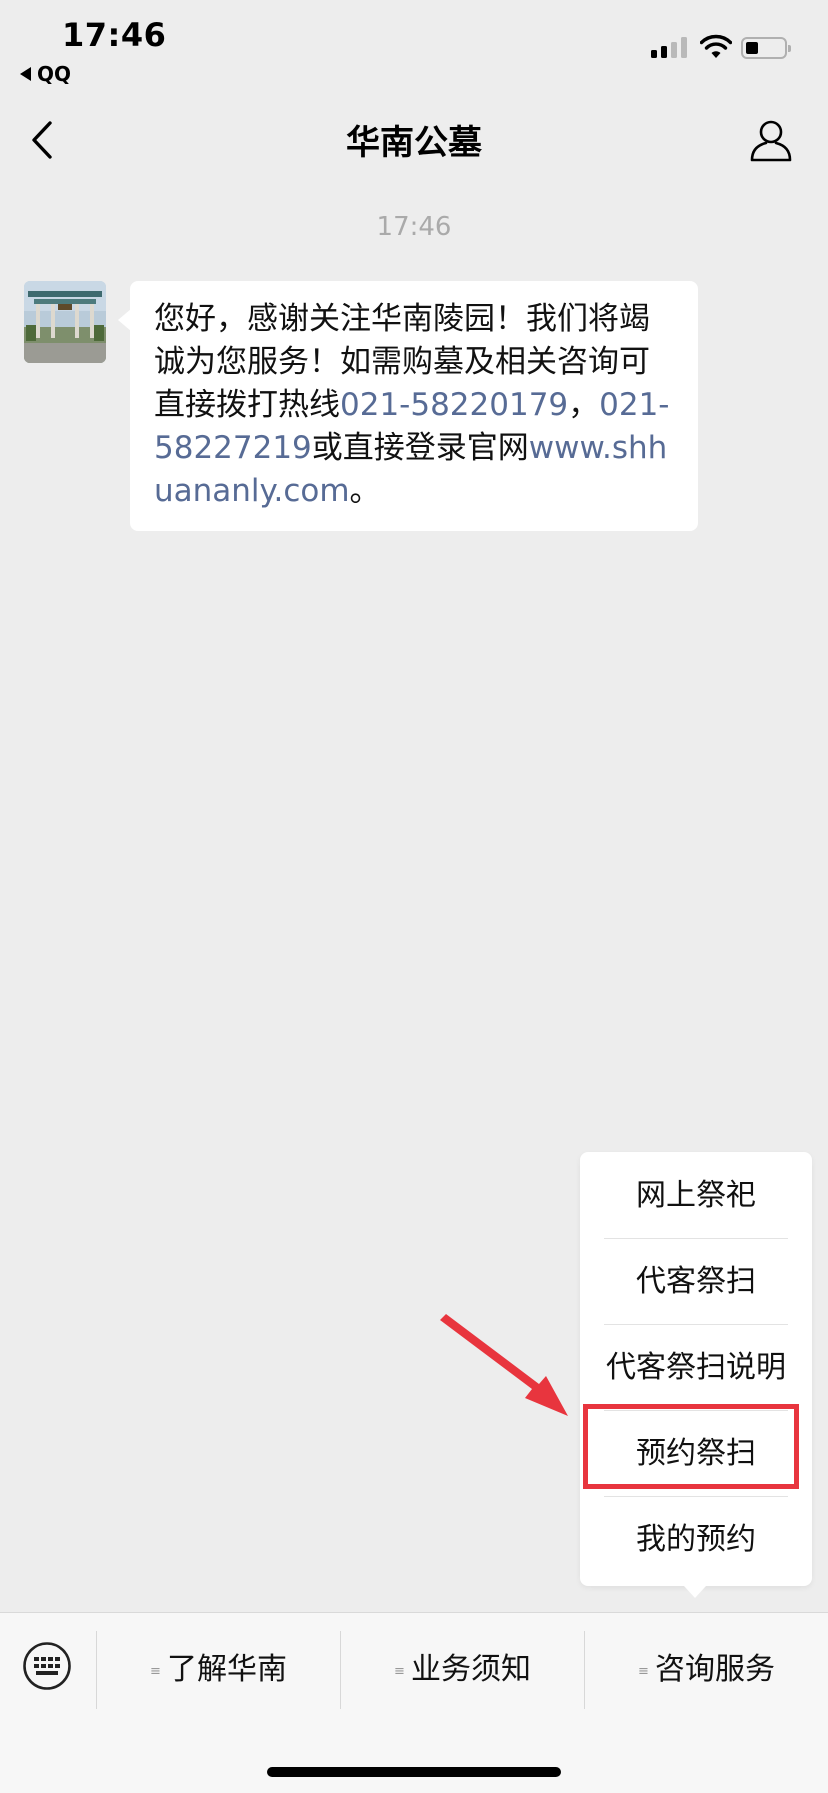 The height and width of the screenshot is (1793, 828). What do you see at coordinates (714, 1669) in the screenshot?
I see `bottom-menu-label: 咨询服务` at bounding box center [714, 1669].